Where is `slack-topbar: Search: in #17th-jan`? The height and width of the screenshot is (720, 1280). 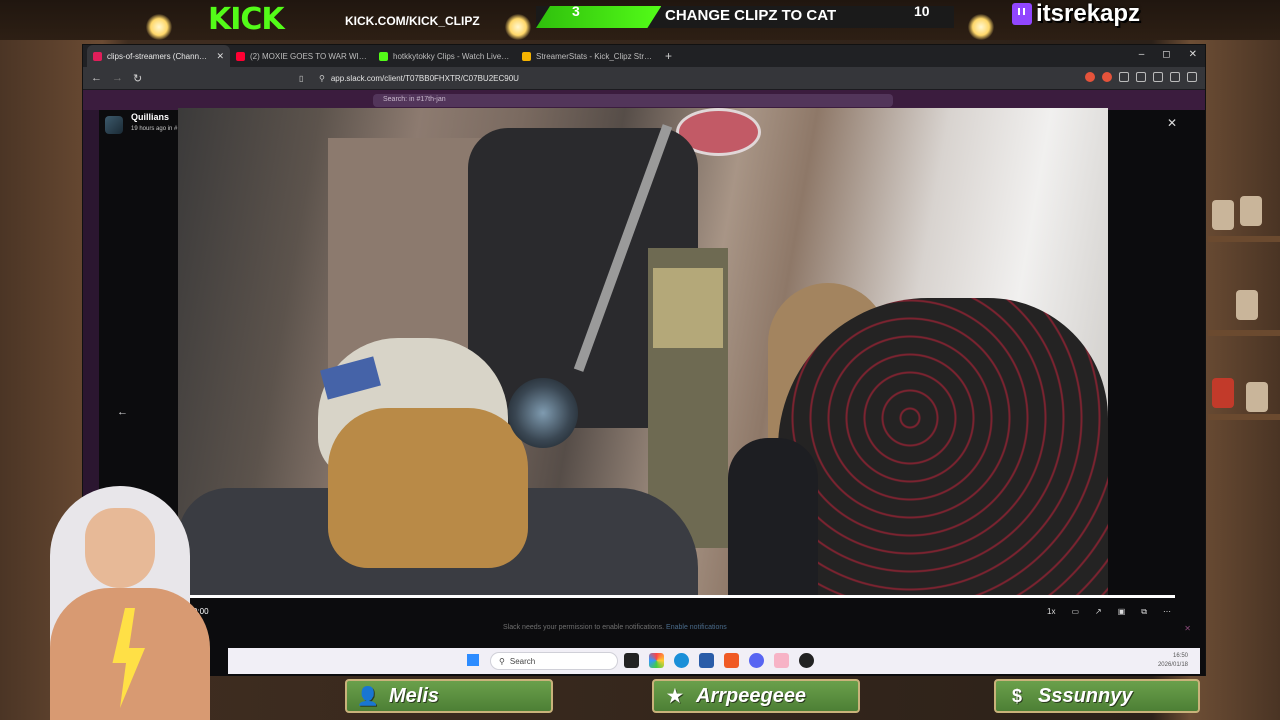 slack-topbar: Search: in #17th-jan is located at coordinates (644, 100).